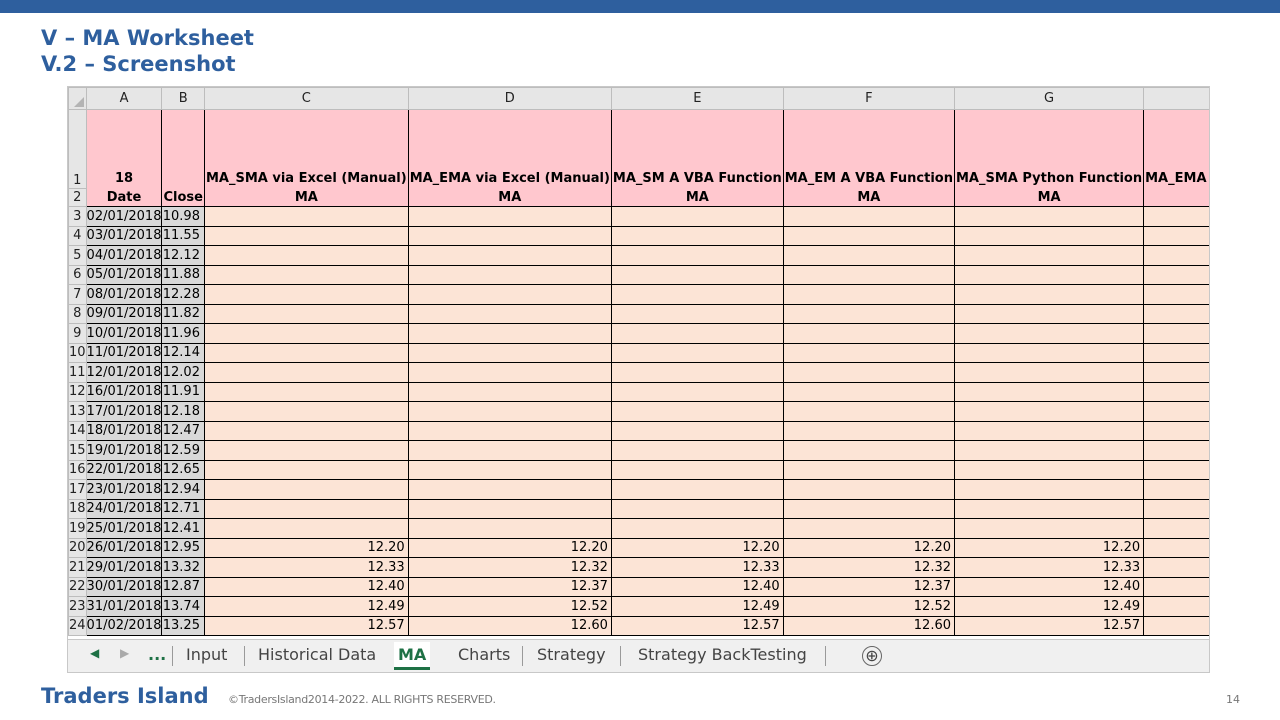  Describe the element at coordinates (77, 508) in the screenshot. I see `row-number: 18` at that location.